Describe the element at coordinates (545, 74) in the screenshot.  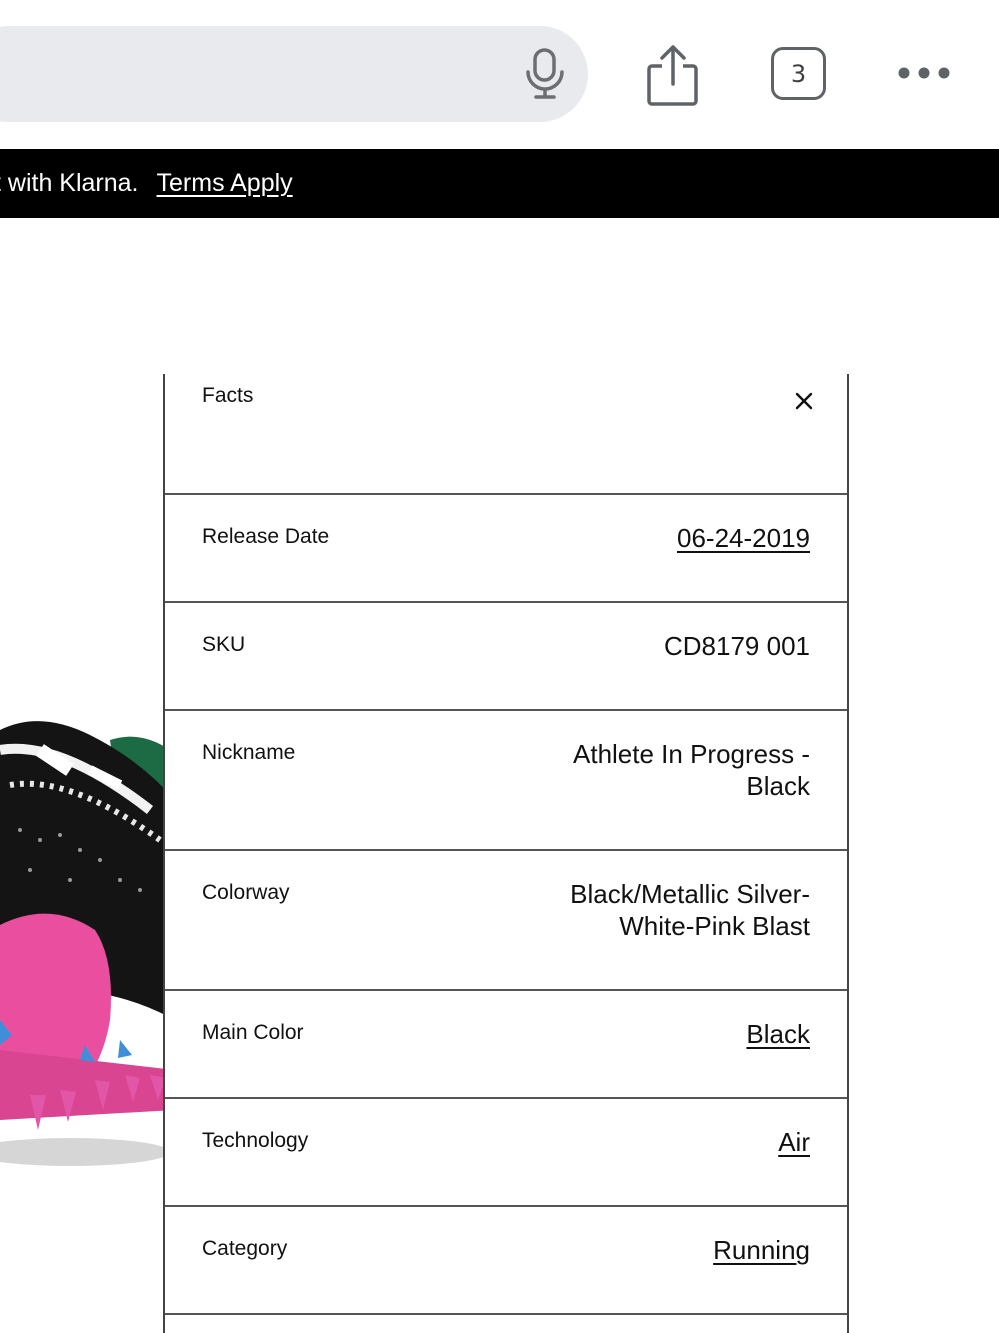
I see `microphone-icon` at that location.